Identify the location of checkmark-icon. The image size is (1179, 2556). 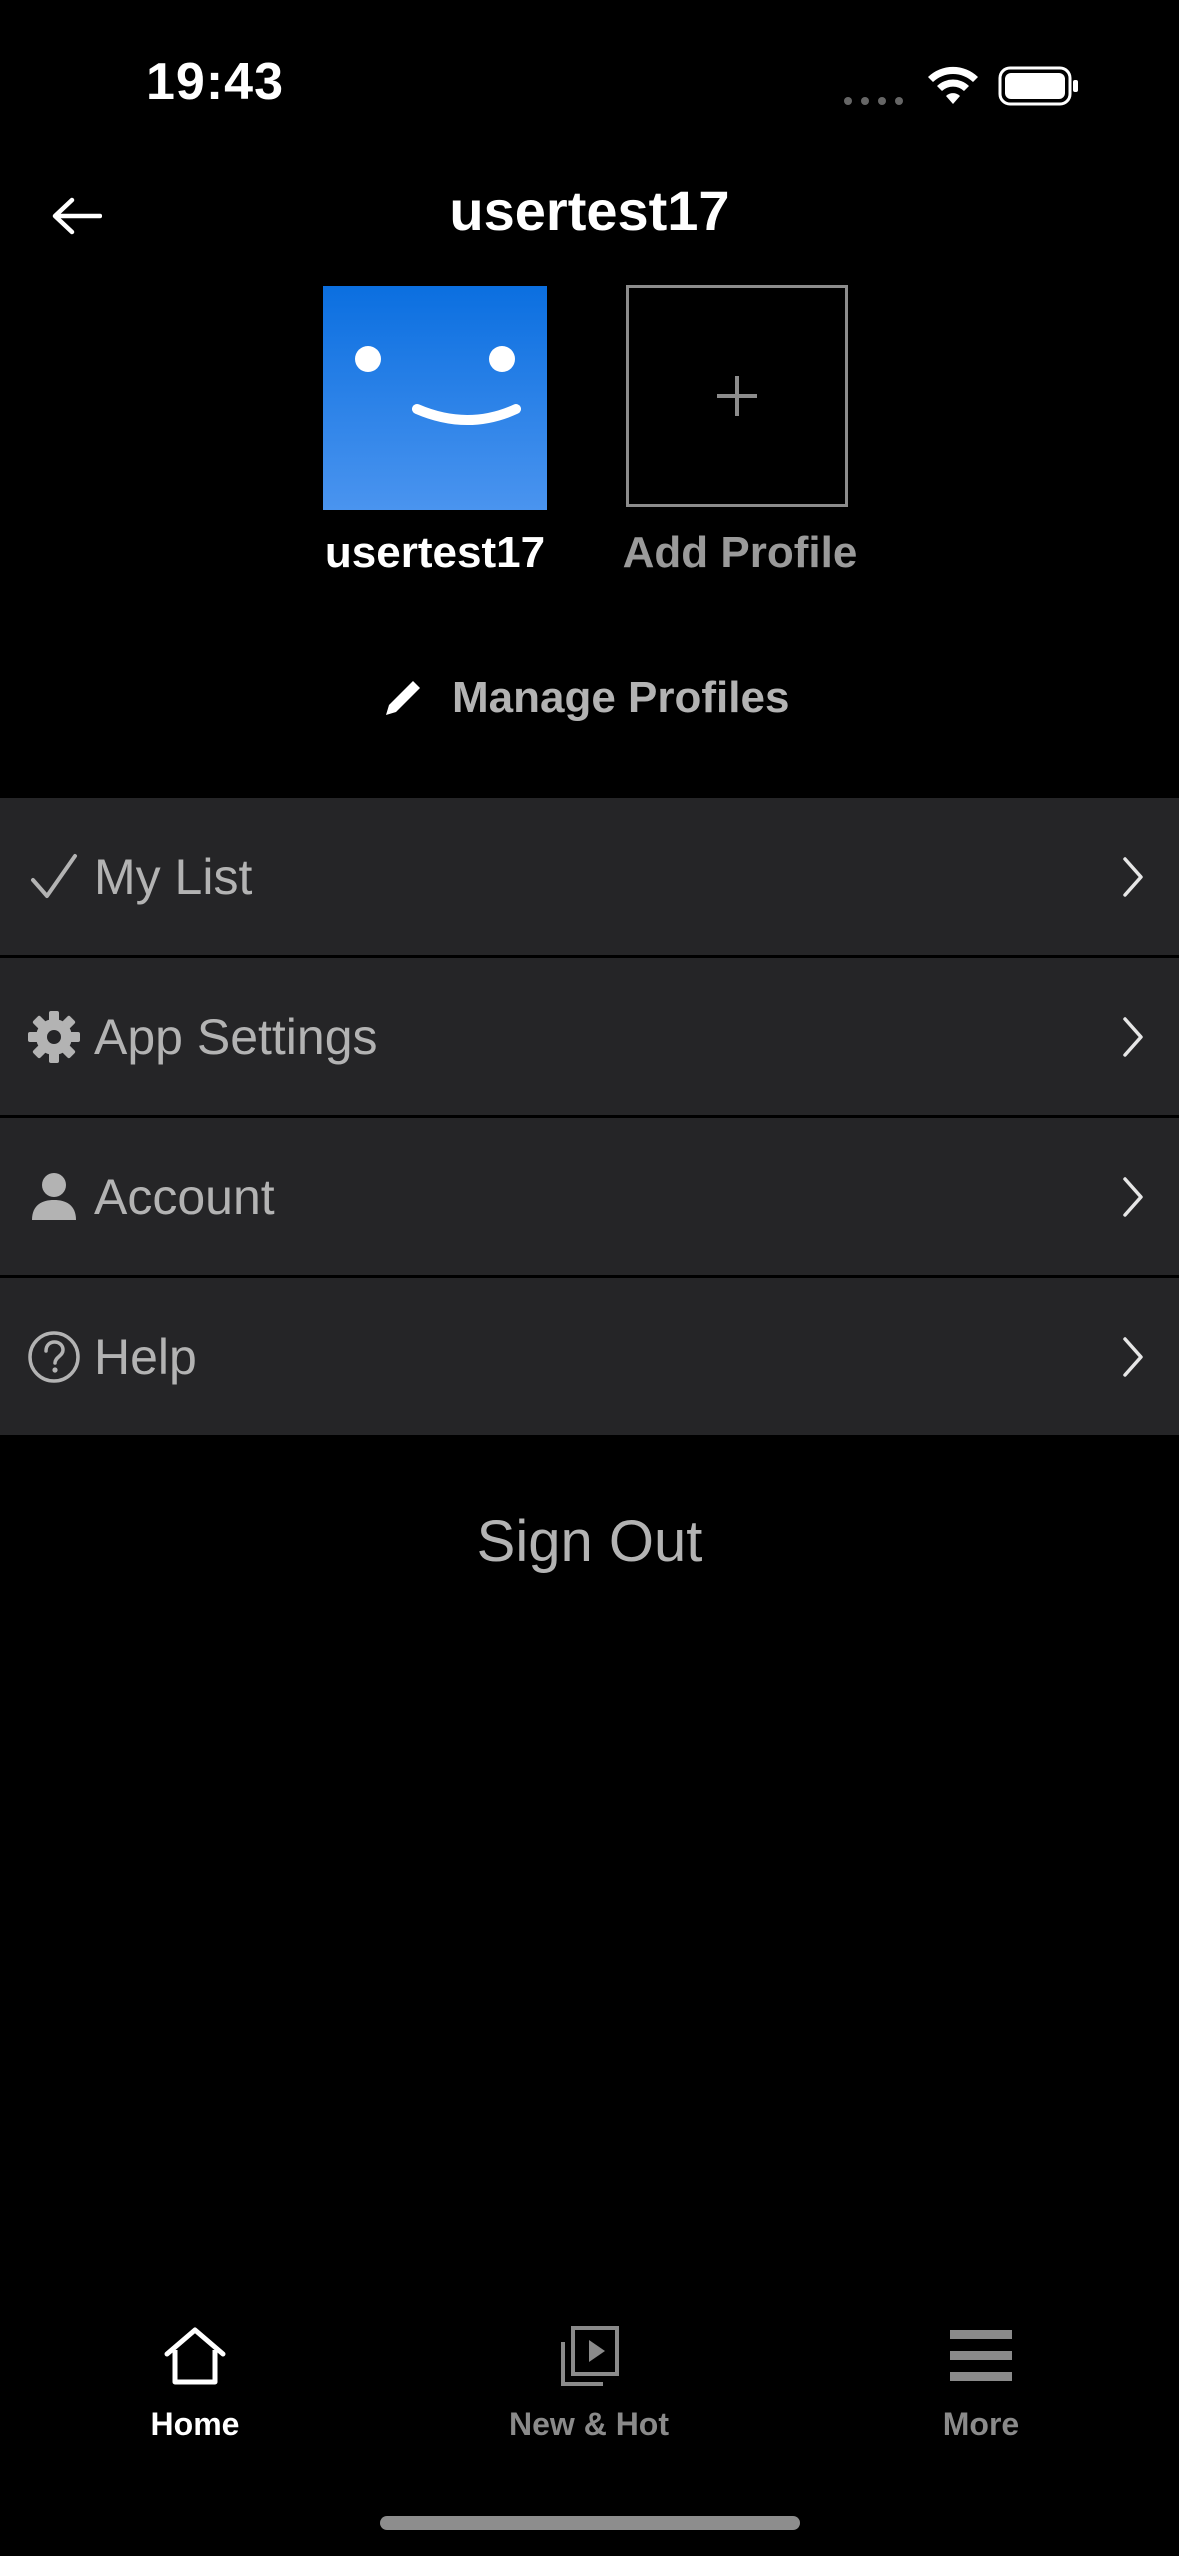
(54, 877).